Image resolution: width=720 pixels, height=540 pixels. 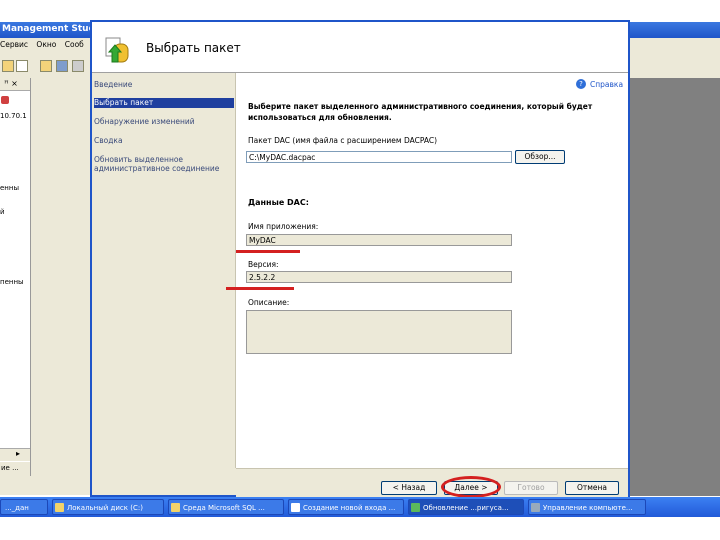 I want to click on app-name-field: MyDAC, so click(x=379, y=240).